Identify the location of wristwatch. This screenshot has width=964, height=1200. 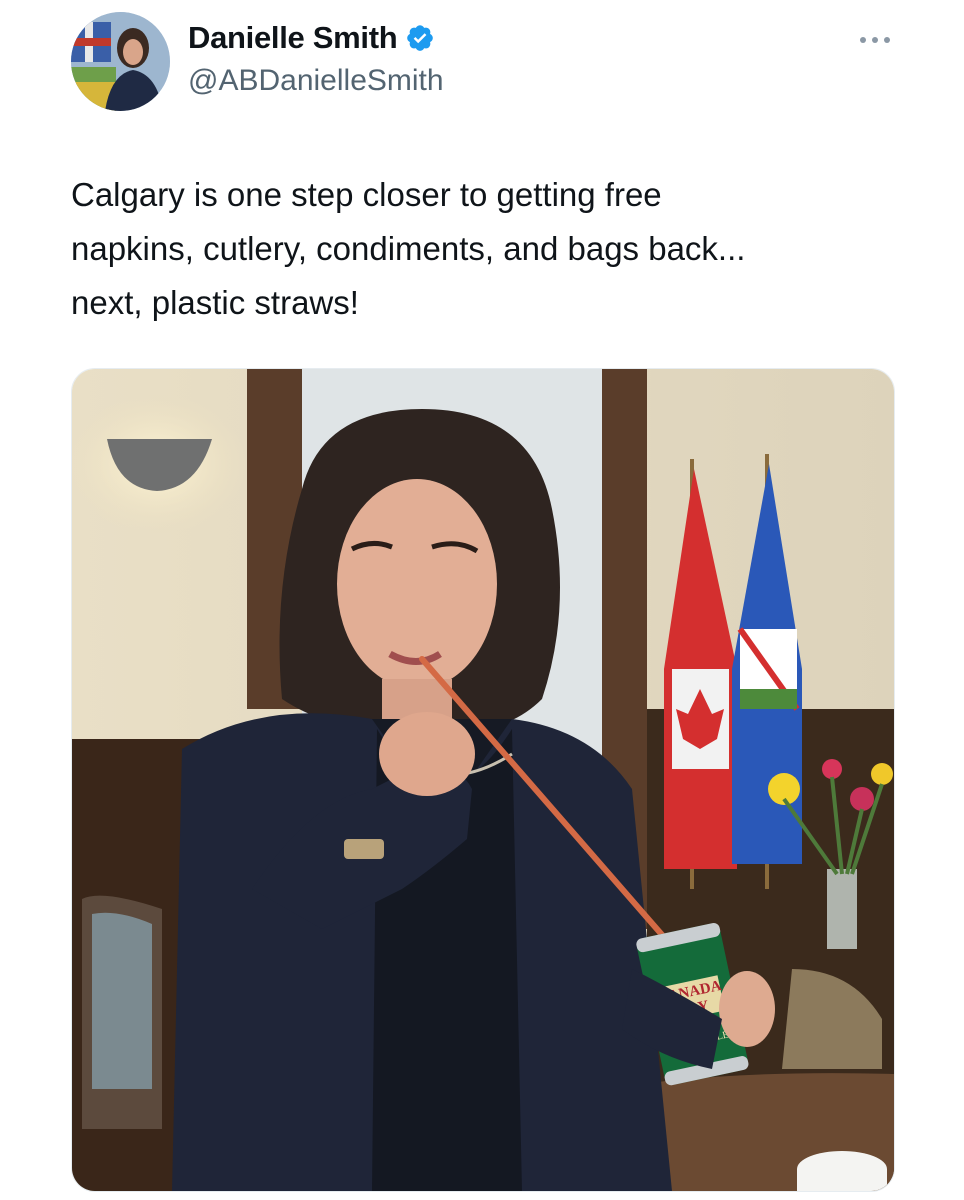
(364, 849).